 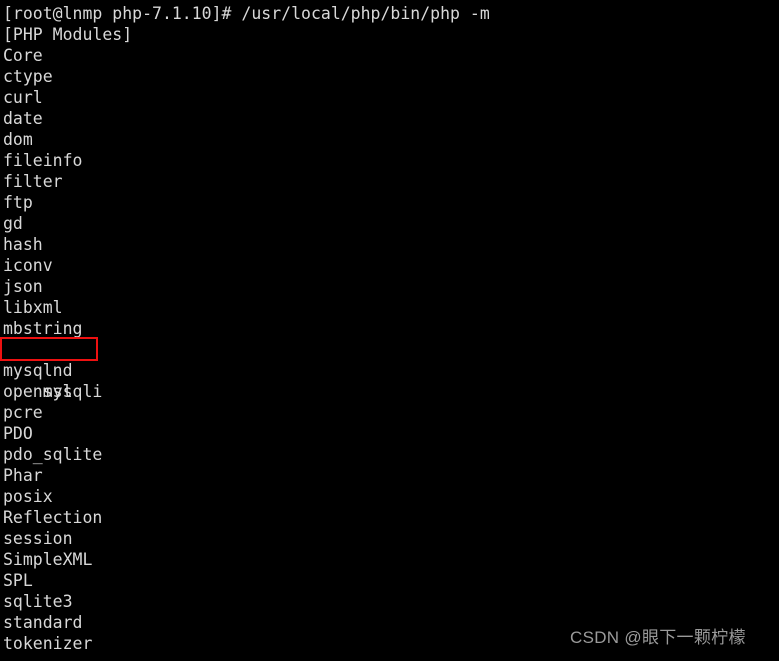 I want to click on module-list-item: curl, so click(x=23, y=97).